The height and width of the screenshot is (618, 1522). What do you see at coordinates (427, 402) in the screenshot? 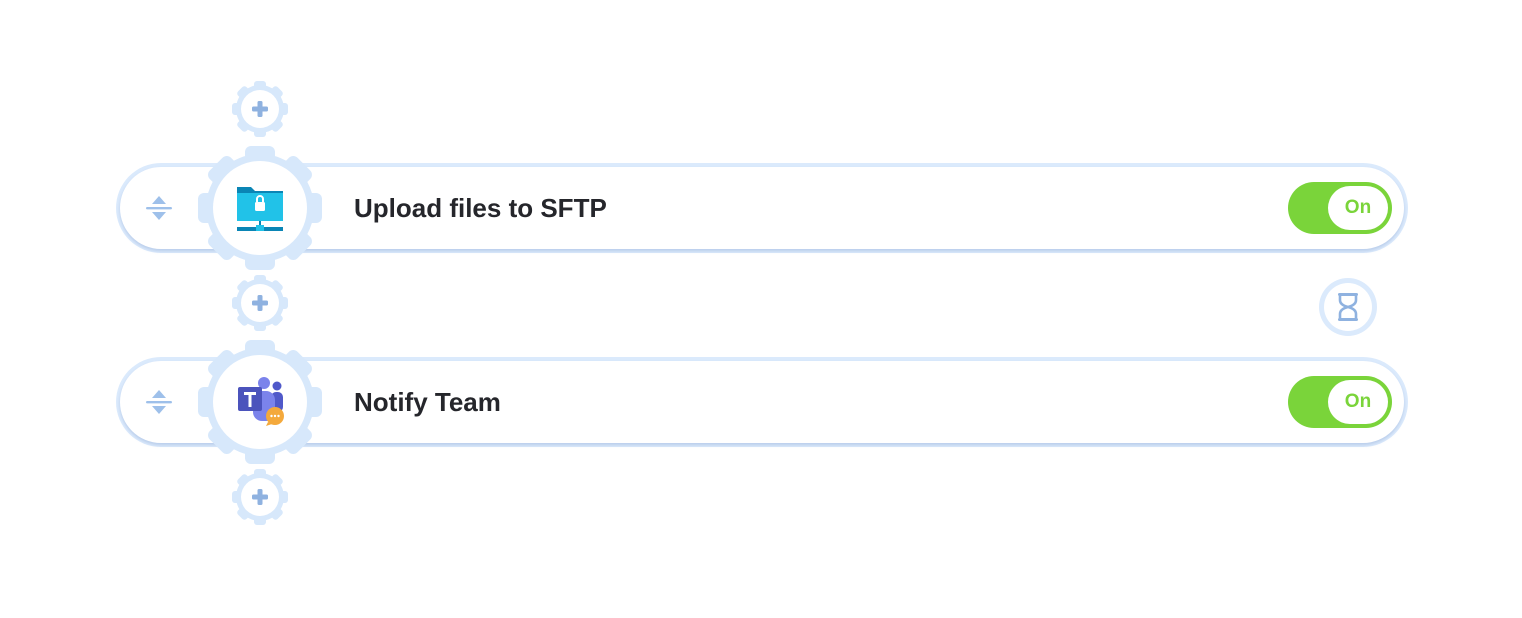
I see `step-title: Notify Team` at bounding box center [427, 402].